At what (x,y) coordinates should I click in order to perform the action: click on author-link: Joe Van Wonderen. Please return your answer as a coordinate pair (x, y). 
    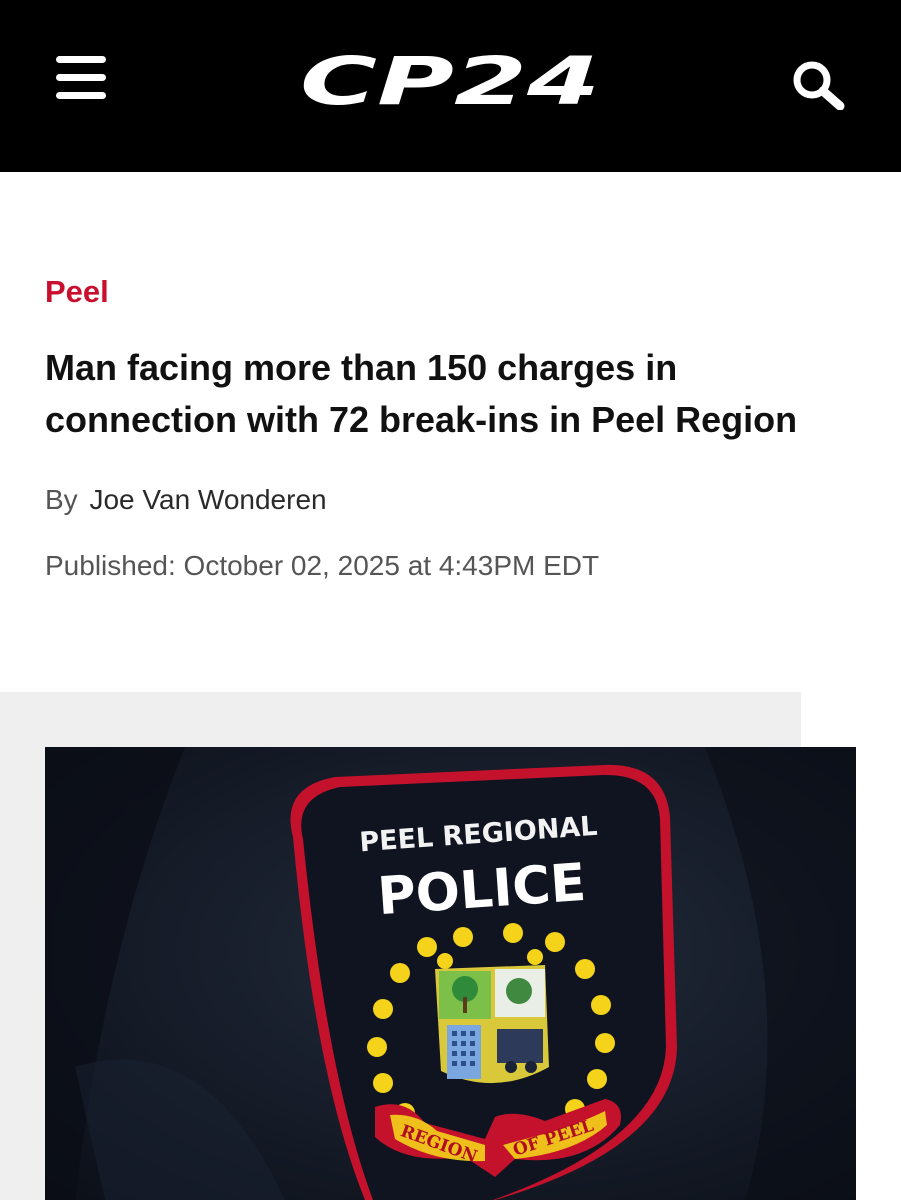
    Looking at the image, I should click on (207, 499).